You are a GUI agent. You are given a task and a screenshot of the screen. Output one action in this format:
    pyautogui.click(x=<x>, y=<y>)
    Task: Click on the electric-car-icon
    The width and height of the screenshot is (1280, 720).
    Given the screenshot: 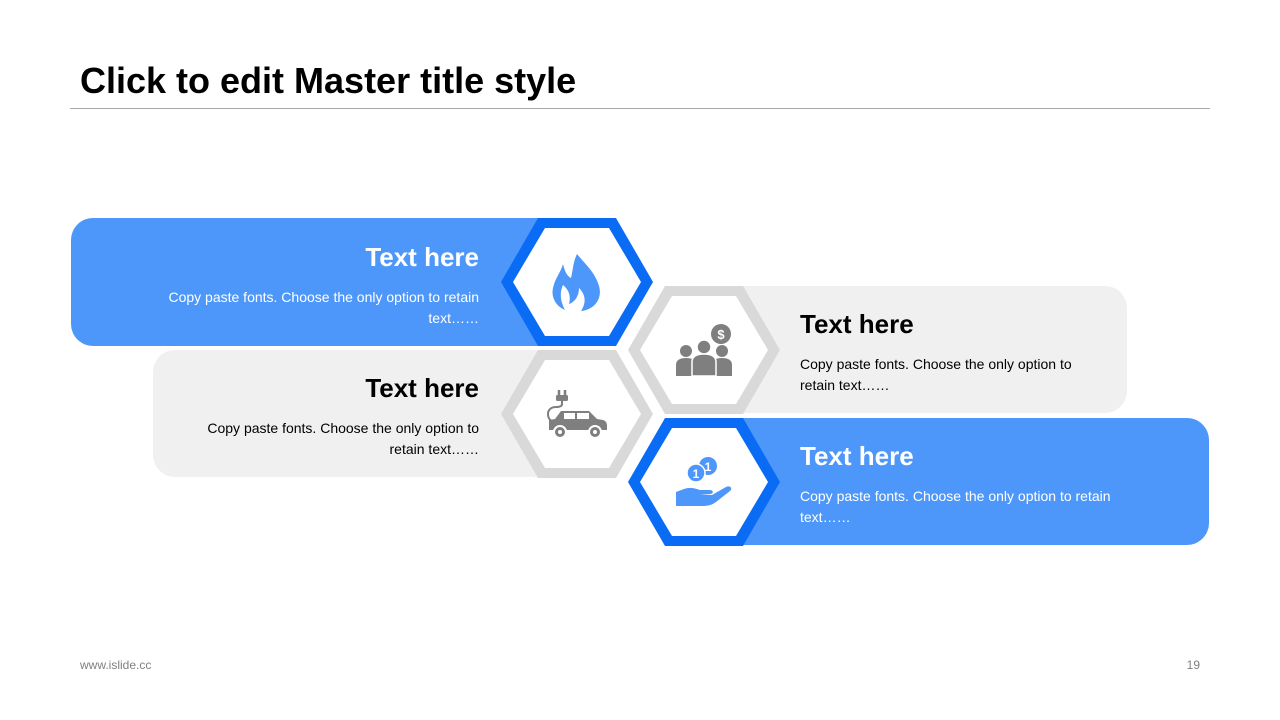 What is the action you would take?
    pyautogui.click(x=576, y=414)
    